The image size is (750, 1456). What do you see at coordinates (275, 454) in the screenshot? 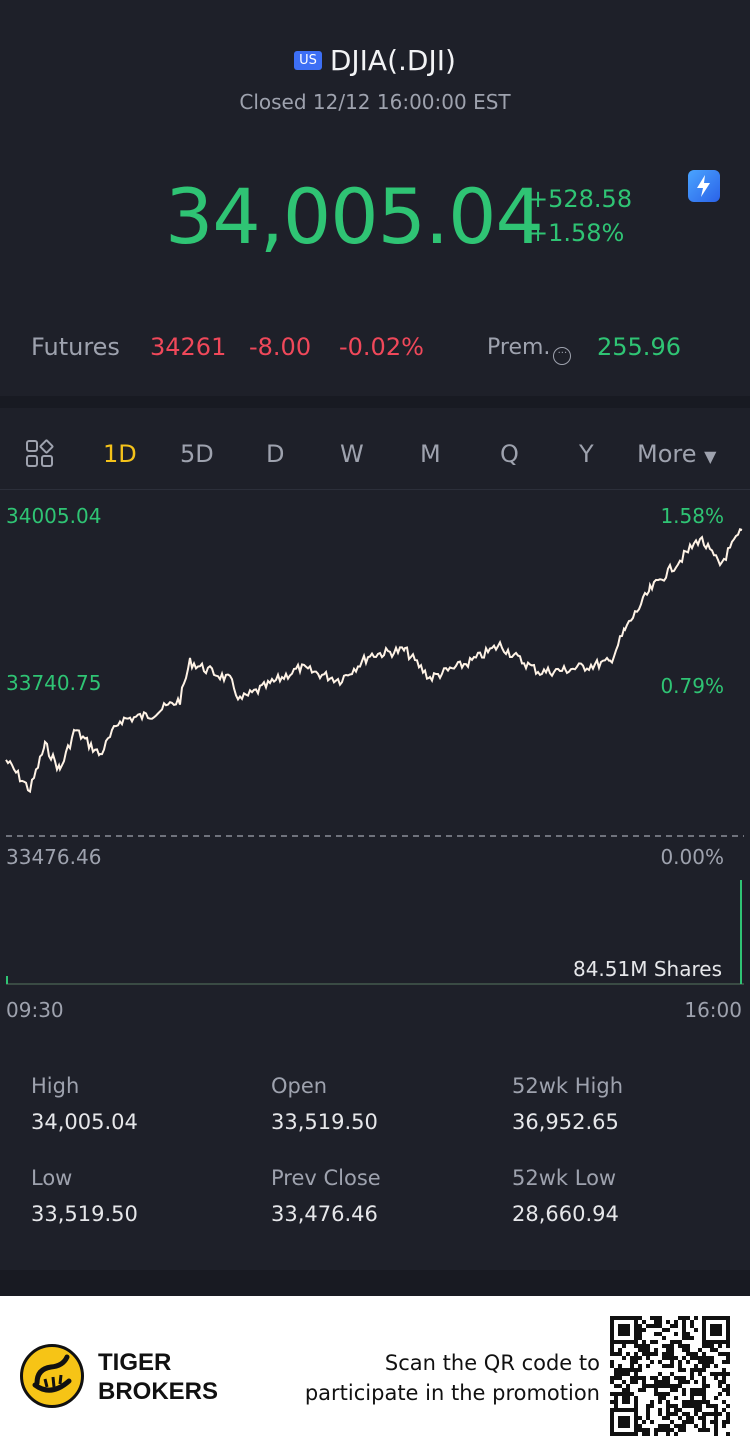
I see `tab-d: D` at bounding box center [275, 454].